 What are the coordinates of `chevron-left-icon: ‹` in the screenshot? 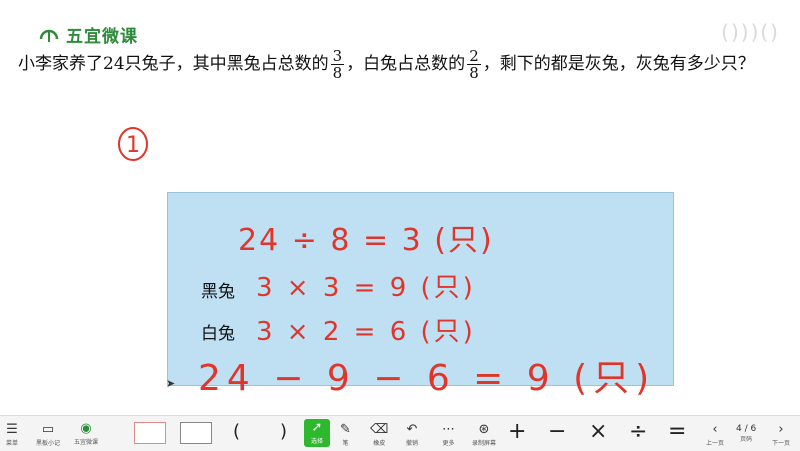 It's located at (715, 429).